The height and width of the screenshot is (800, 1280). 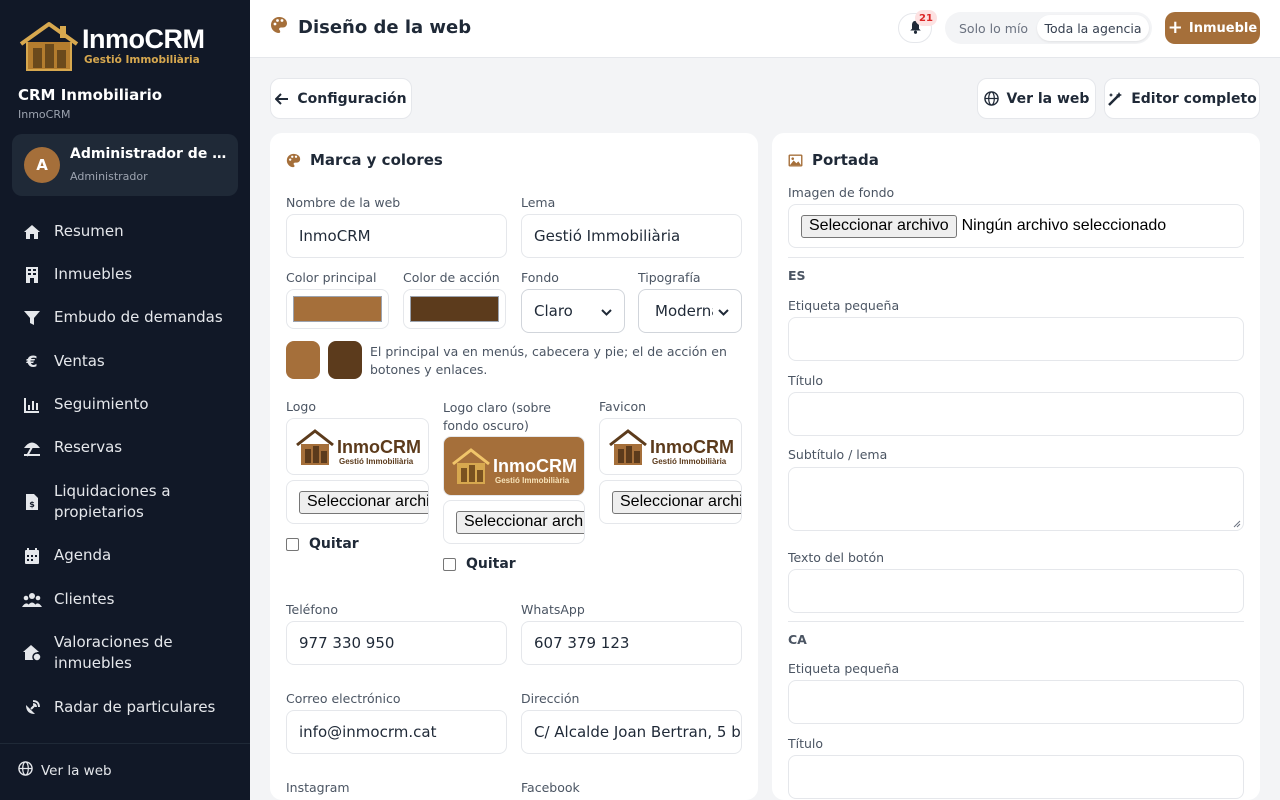 What do you see at coordinates (396, 732) in the screenshot?
I see `email-input: info@inmocrm.cat` at bounding box center [396, 732].